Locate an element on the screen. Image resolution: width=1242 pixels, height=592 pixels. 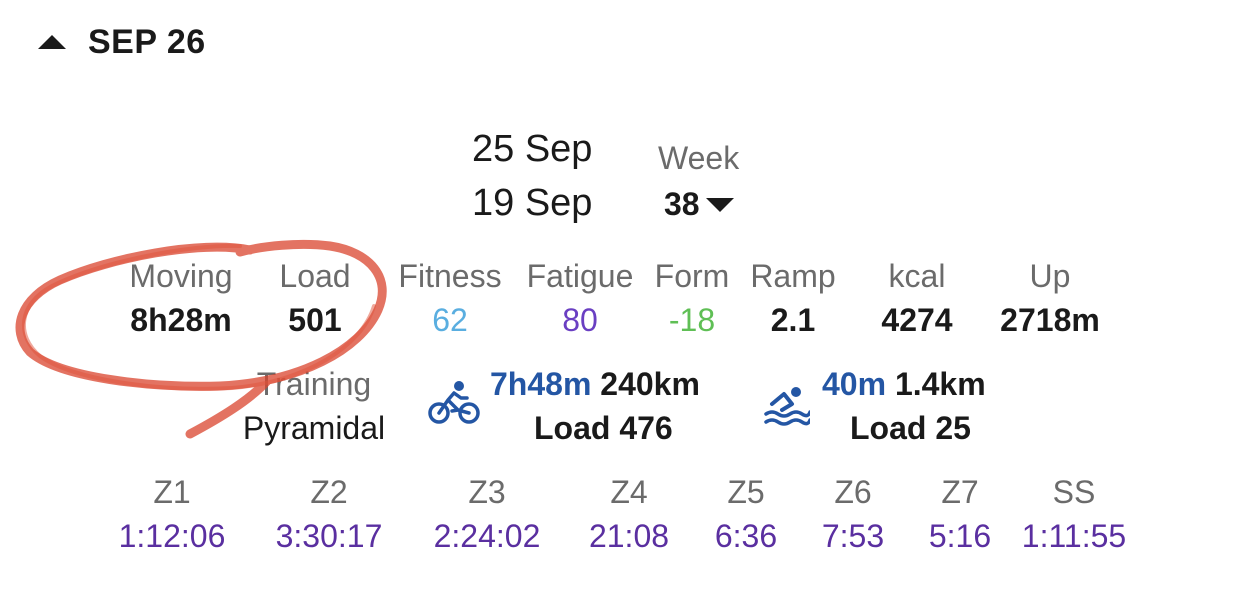
zone-value-z5: 6:36 is located at coordinates (746, 536).